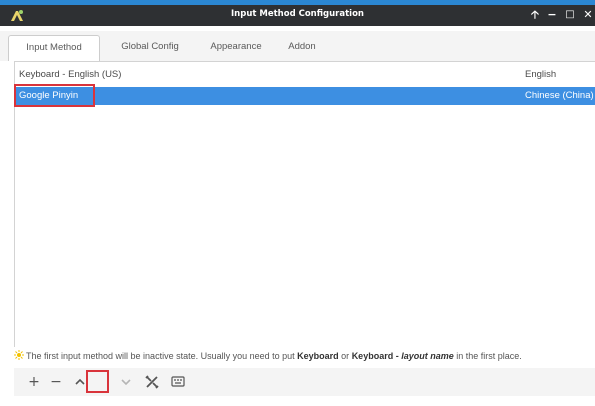 This screenshot has height=406, width=595. I want to click on input-method-language: Chinese (China), so click(559, 95).